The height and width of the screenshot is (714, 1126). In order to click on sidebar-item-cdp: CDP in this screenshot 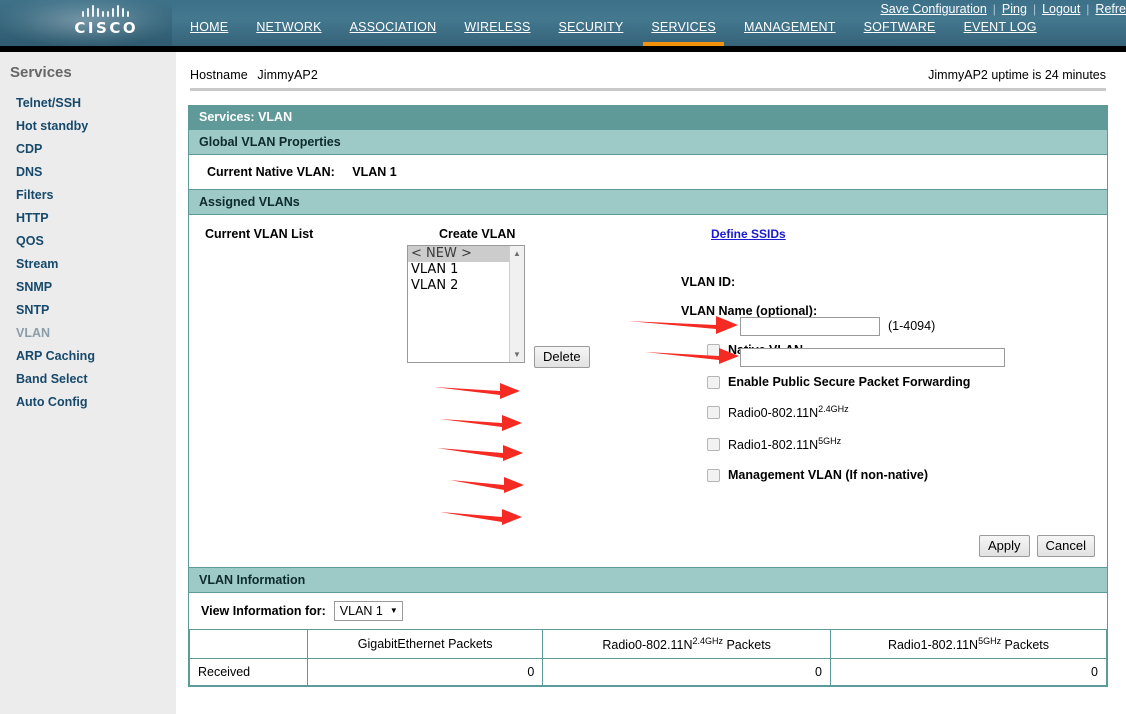, I will do `click(88, 148)`.